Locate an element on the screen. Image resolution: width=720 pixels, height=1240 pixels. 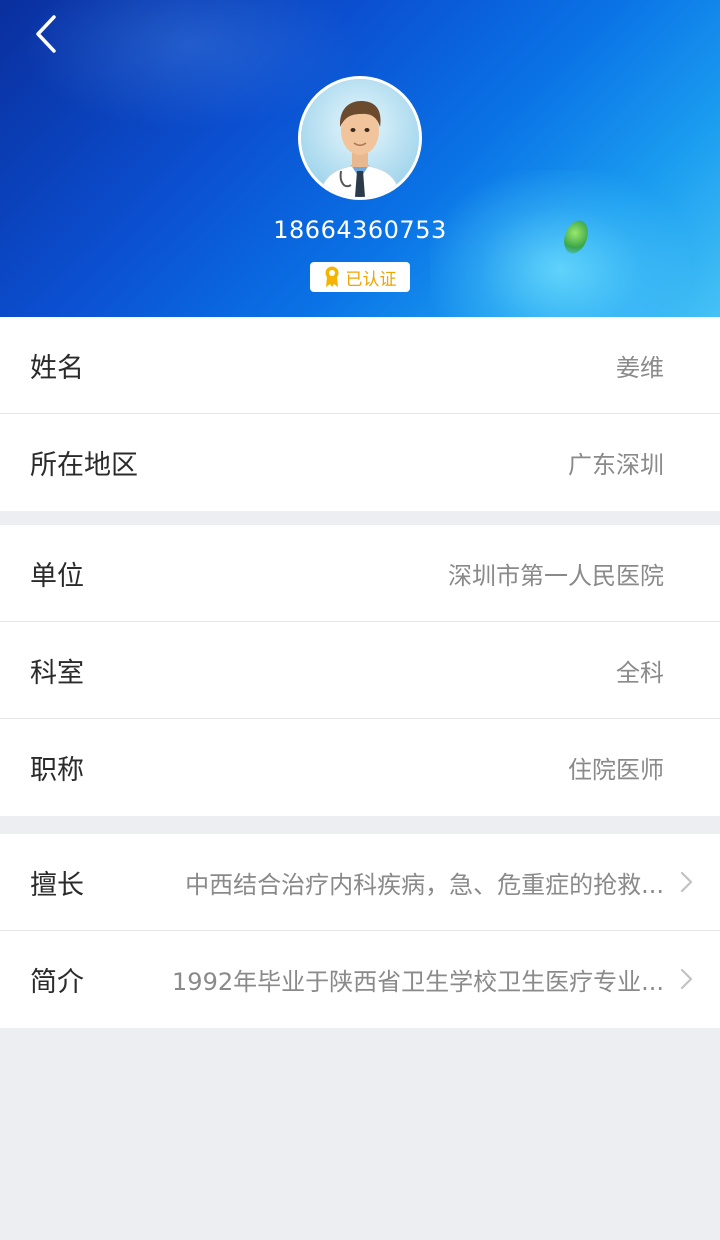
row-label: 单位 is located at coordinates (57, 576).